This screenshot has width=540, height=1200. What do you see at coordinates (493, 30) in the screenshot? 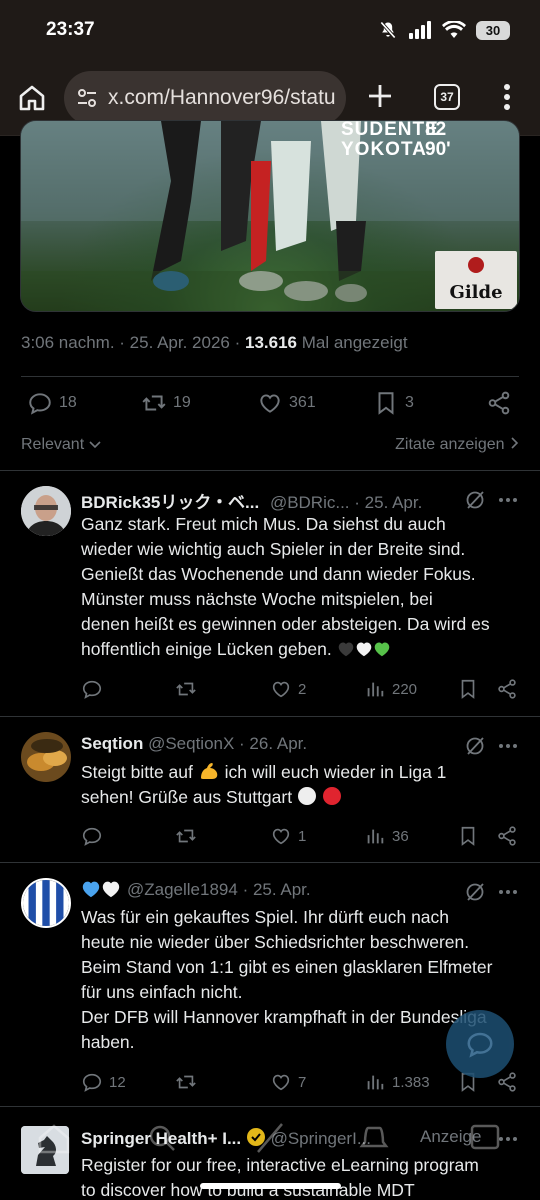
I see `battery-indicator: 30` at bounding box center [493, 30].